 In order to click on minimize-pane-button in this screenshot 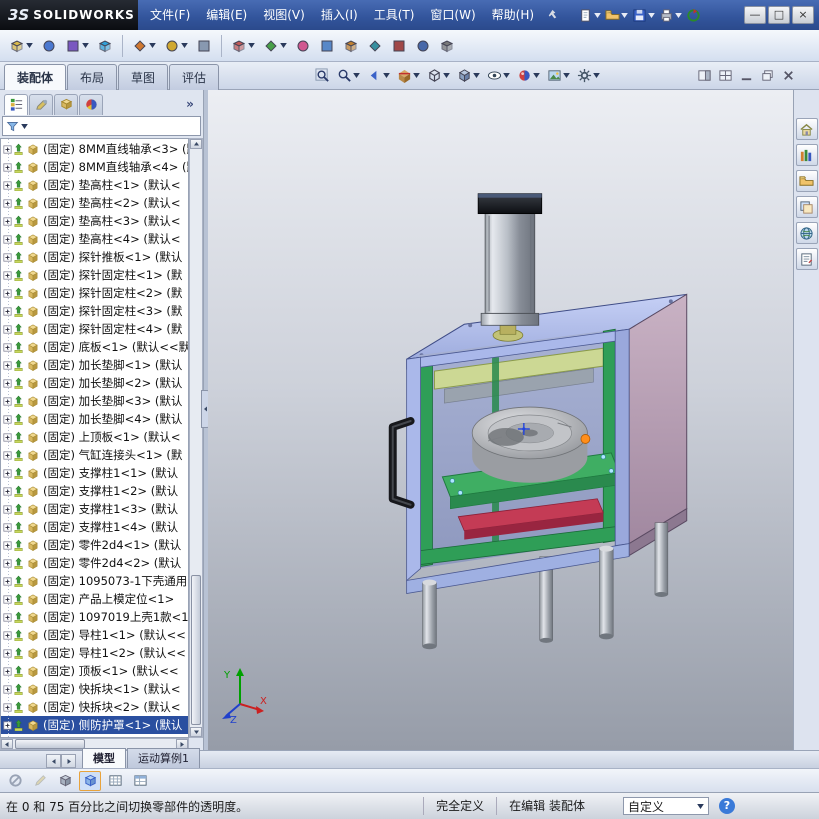, I will do `click(746, 76)`.